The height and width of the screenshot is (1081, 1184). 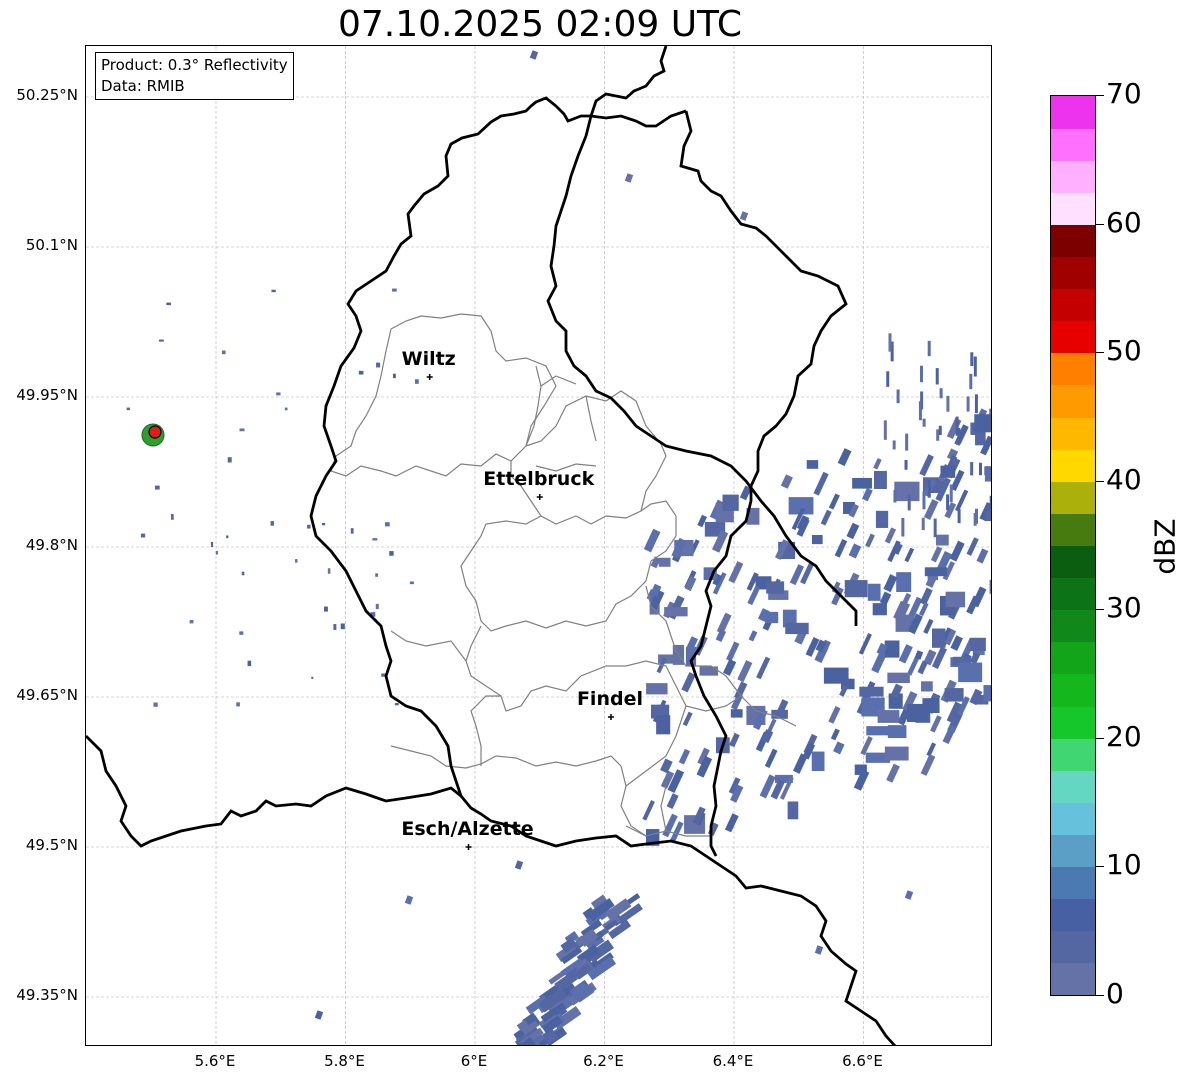 What do you see at coordinates (47, 395) in the screenshot?
I see `lat-tick-label: 49.95°N` at bounding box center [47, 395].